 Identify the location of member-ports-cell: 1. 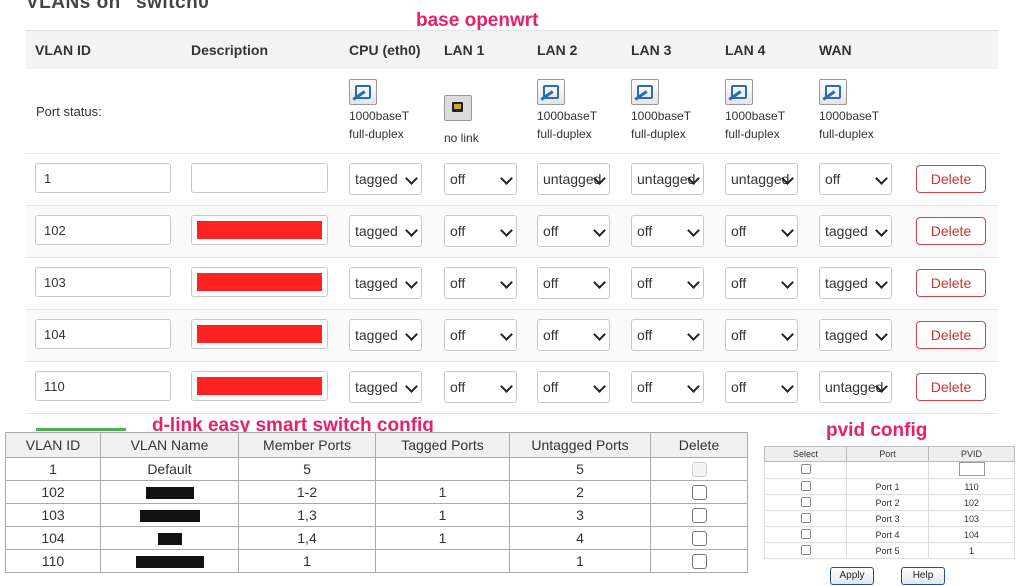
(307, 561).